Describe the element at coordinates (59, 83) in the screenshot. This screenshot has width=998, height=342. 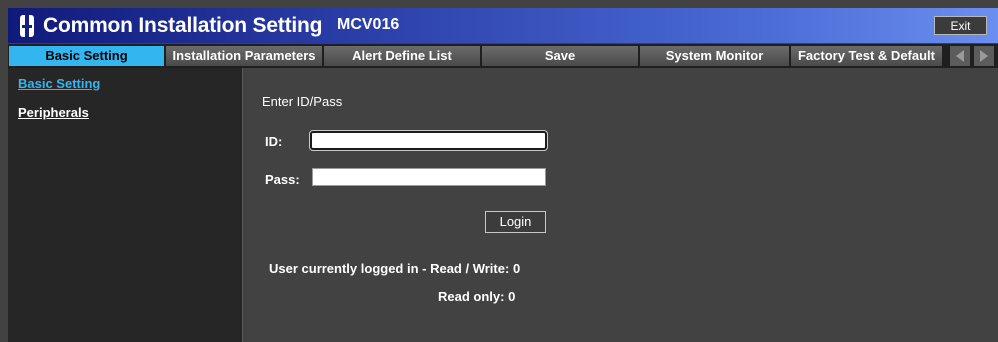
I see `sidebar-item-basic-setting: Basic Setting` at that location.